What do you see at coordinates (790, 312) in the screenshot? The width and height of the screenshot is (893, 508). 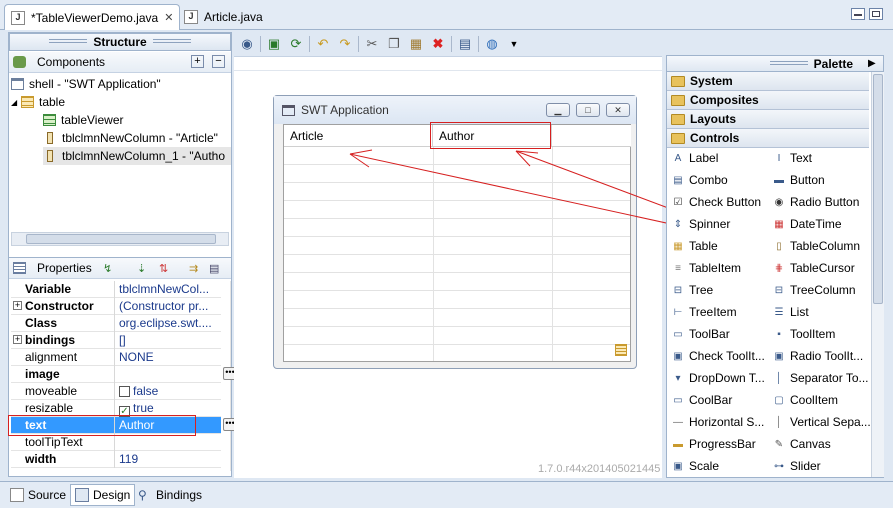 I see `palette-item-list: ☰ List` at bounding box center [790, 312].